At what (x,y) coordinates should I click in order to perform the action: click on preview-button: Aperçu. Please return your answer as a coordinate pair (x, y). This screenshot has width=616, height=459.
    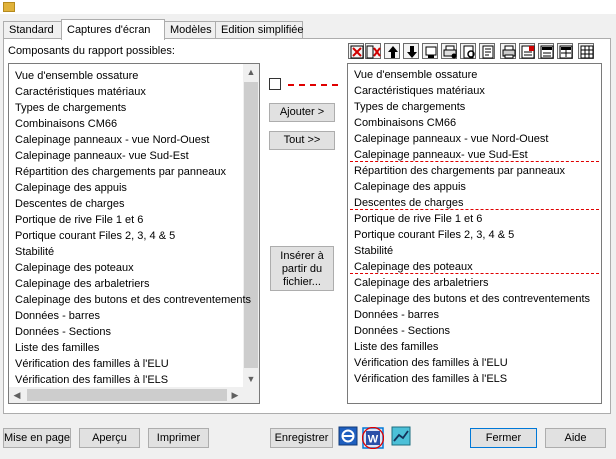
    Looking at the image, I should click on (109, 438).